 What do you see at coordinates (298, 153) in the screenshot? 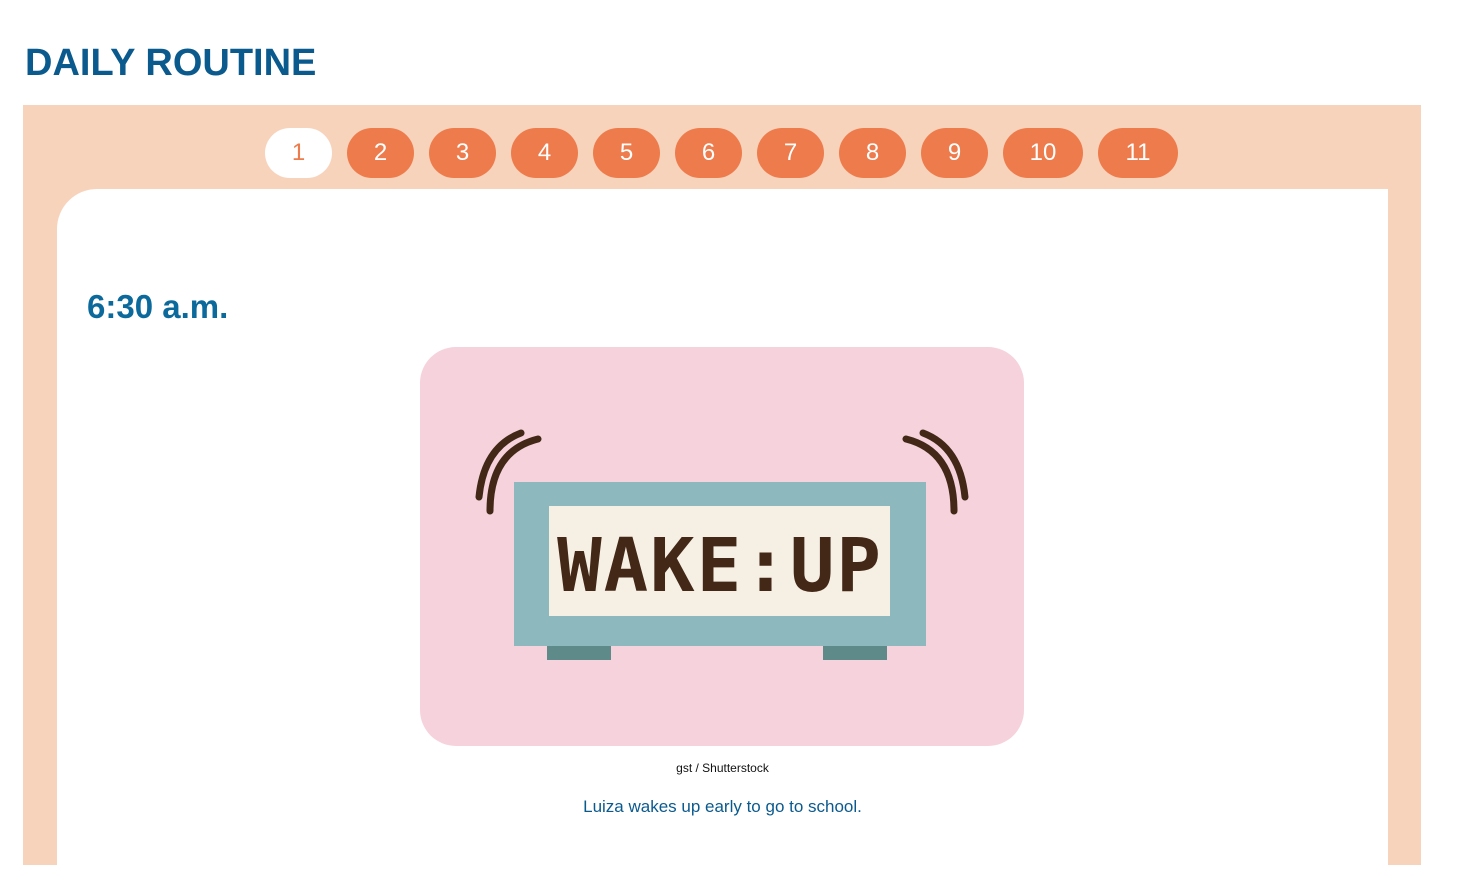
I see `page-button-1: 1` at bounding box center [298, 153].